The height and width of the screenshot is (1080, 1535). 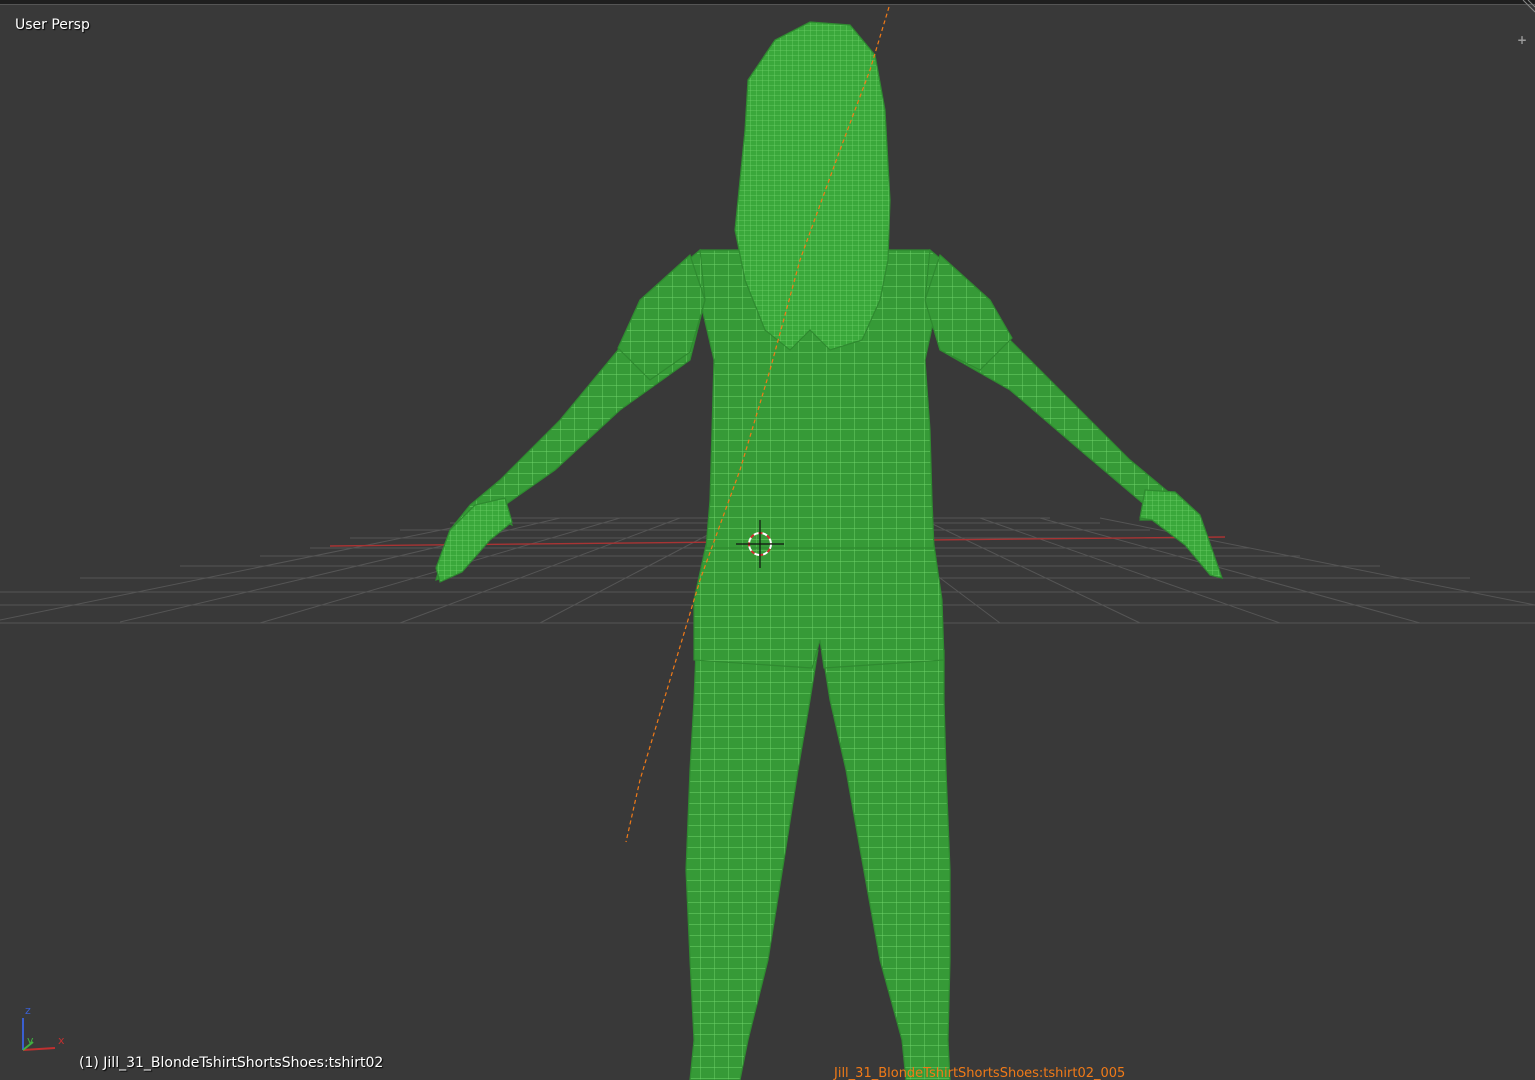 I want to click on axis-x-label: x, so click(x=61, y=1040).